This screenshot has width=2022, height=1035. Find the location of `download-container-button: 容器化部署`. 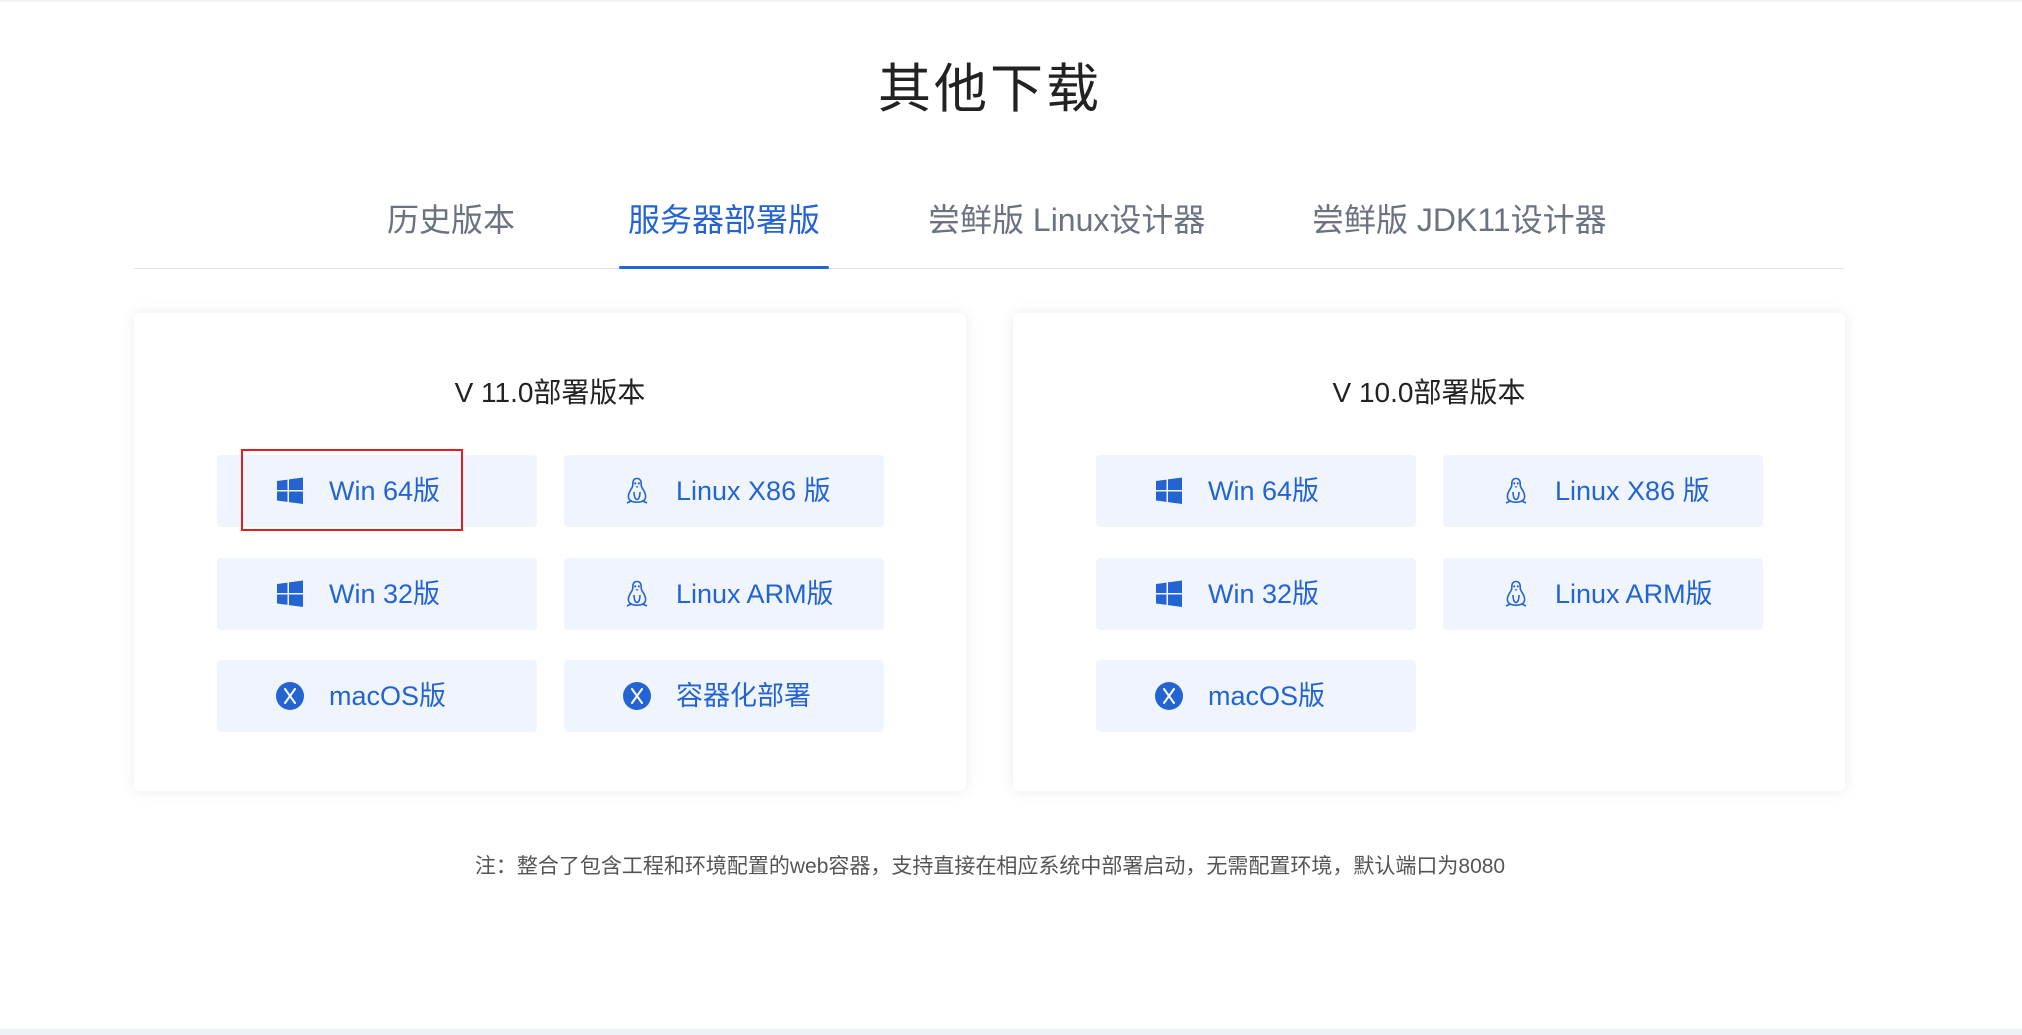

download-container-button: 容器化部署 is located at coordinates (724, 696).